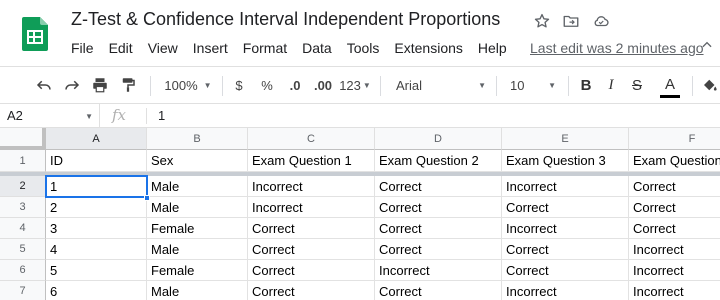  Describe the element at coordinates (15, 115) in the screenshot. I see `cell-reference: A2` at that location.